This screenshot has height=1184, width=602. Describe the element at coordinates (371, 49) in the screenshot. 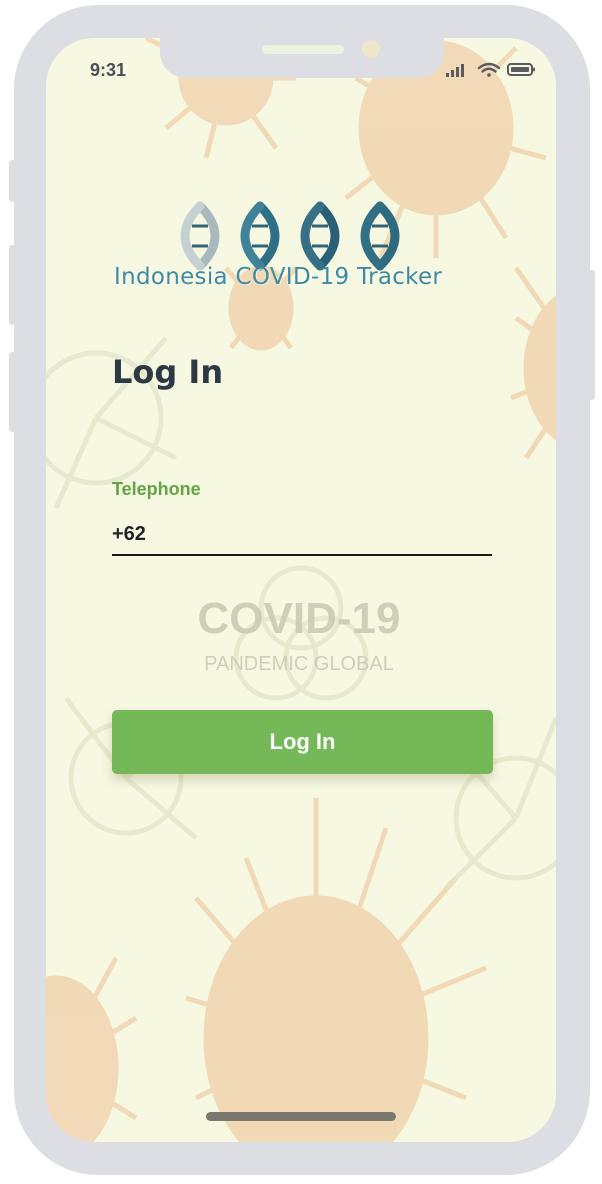

I see `front-camera` at that location.